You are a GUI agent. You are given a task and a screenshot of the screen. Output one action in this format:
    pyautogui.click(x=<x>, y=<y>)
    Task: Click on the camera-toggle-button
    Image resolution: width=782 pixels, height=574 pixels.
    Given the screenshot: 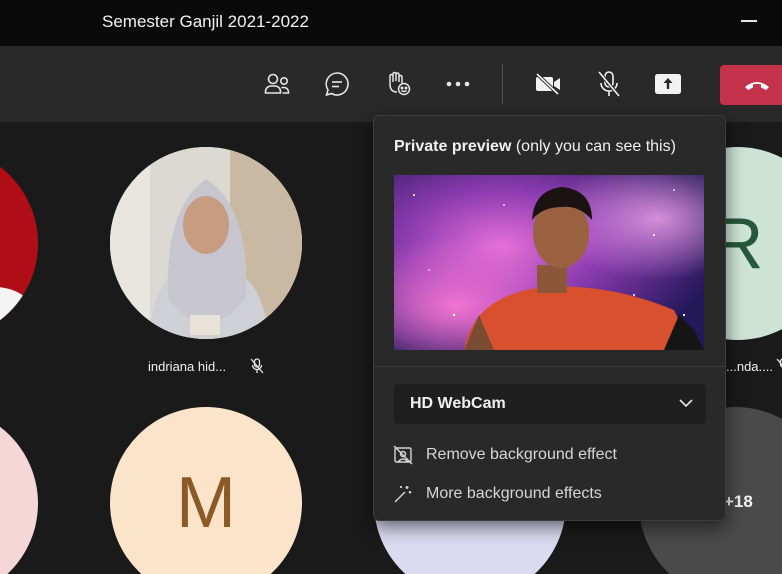 What is the action you would take?
    pyautogui.click(x=548, y=84)
    